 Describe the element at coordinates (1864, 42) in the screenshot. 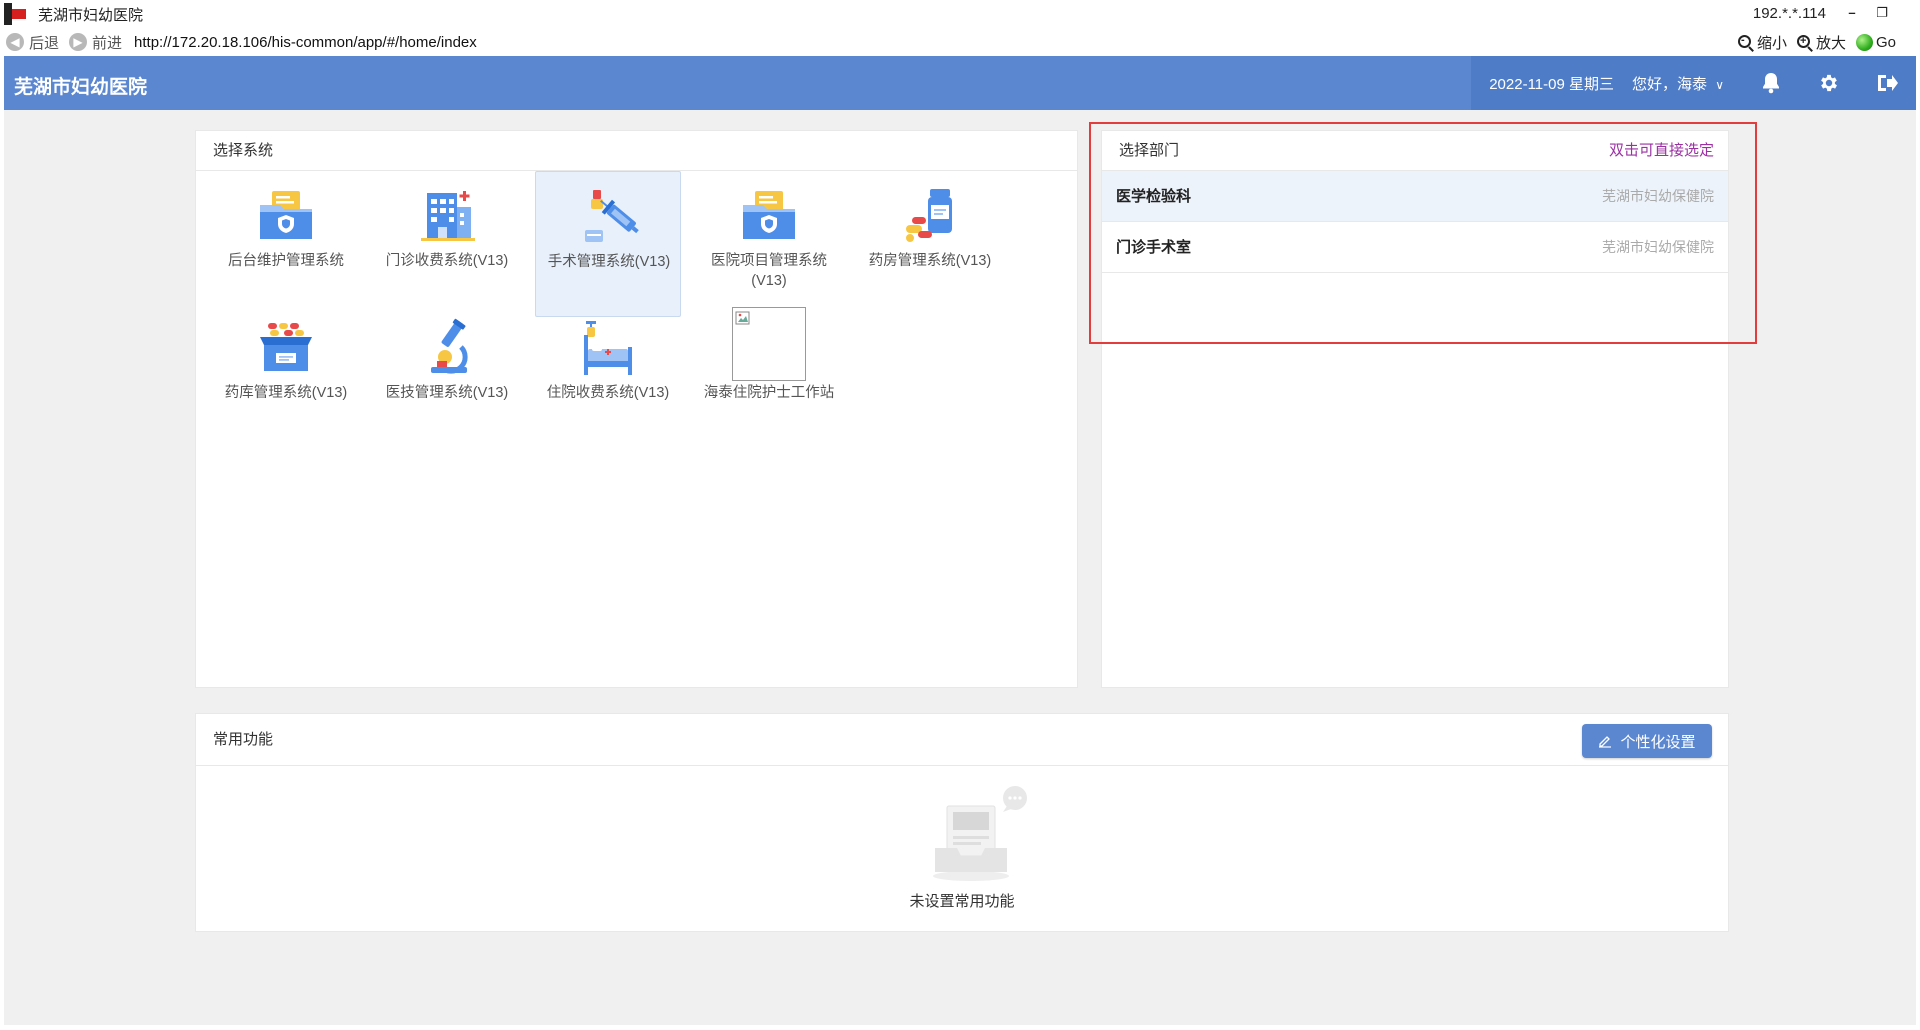

I see `go-icon` at that location.